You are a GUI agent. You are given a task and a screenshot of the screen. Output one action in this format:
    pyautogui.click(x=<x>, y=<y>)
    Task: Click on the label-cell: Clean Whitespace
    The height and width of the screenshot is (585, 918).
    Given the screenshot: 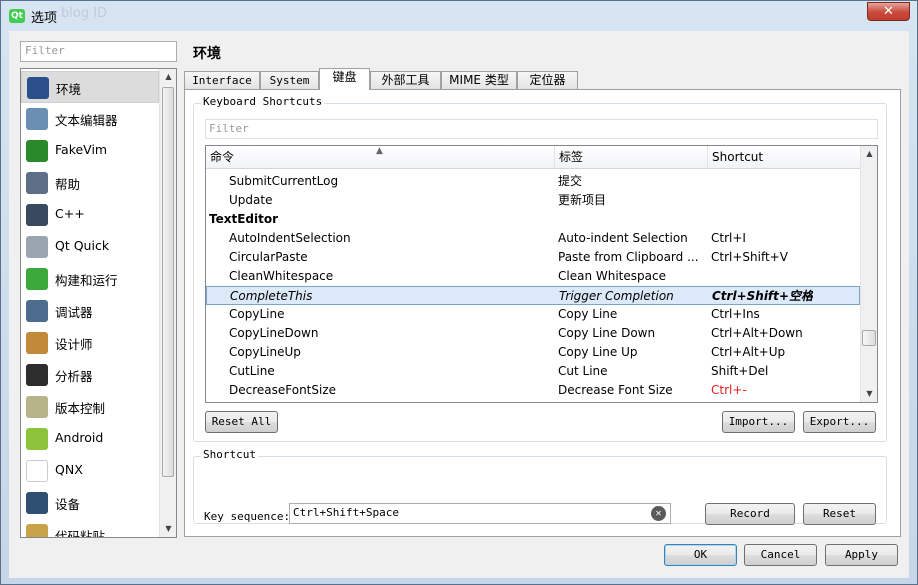 What is the action you would take?
    pyautogui.click(x=612, y=276)
    